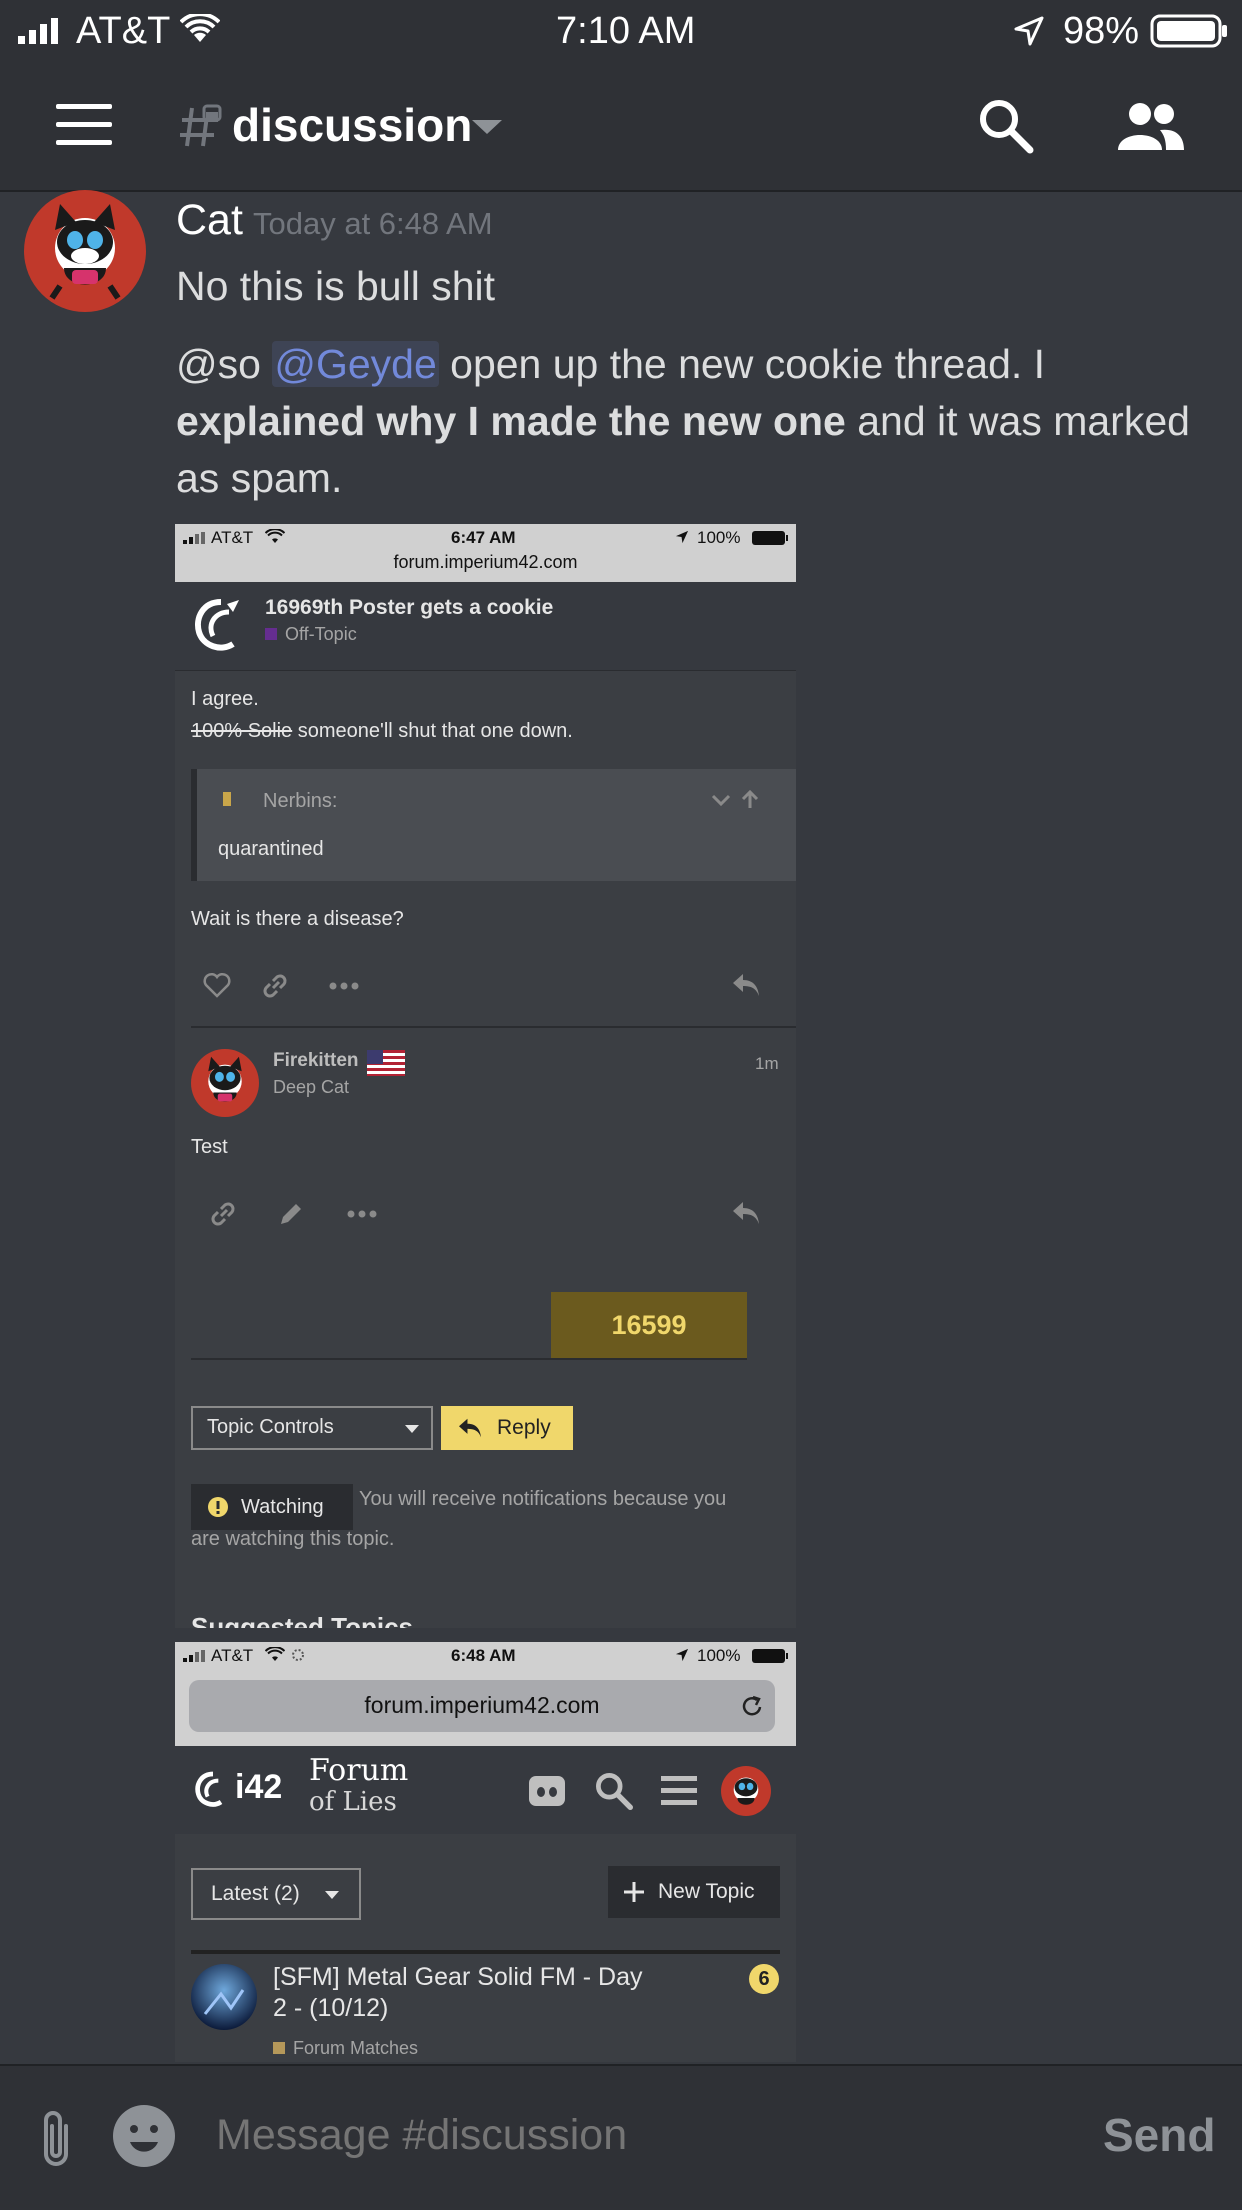 The width and height of the screenshot is (1242, 2210). I want to click on avatar, so click(85, 251).